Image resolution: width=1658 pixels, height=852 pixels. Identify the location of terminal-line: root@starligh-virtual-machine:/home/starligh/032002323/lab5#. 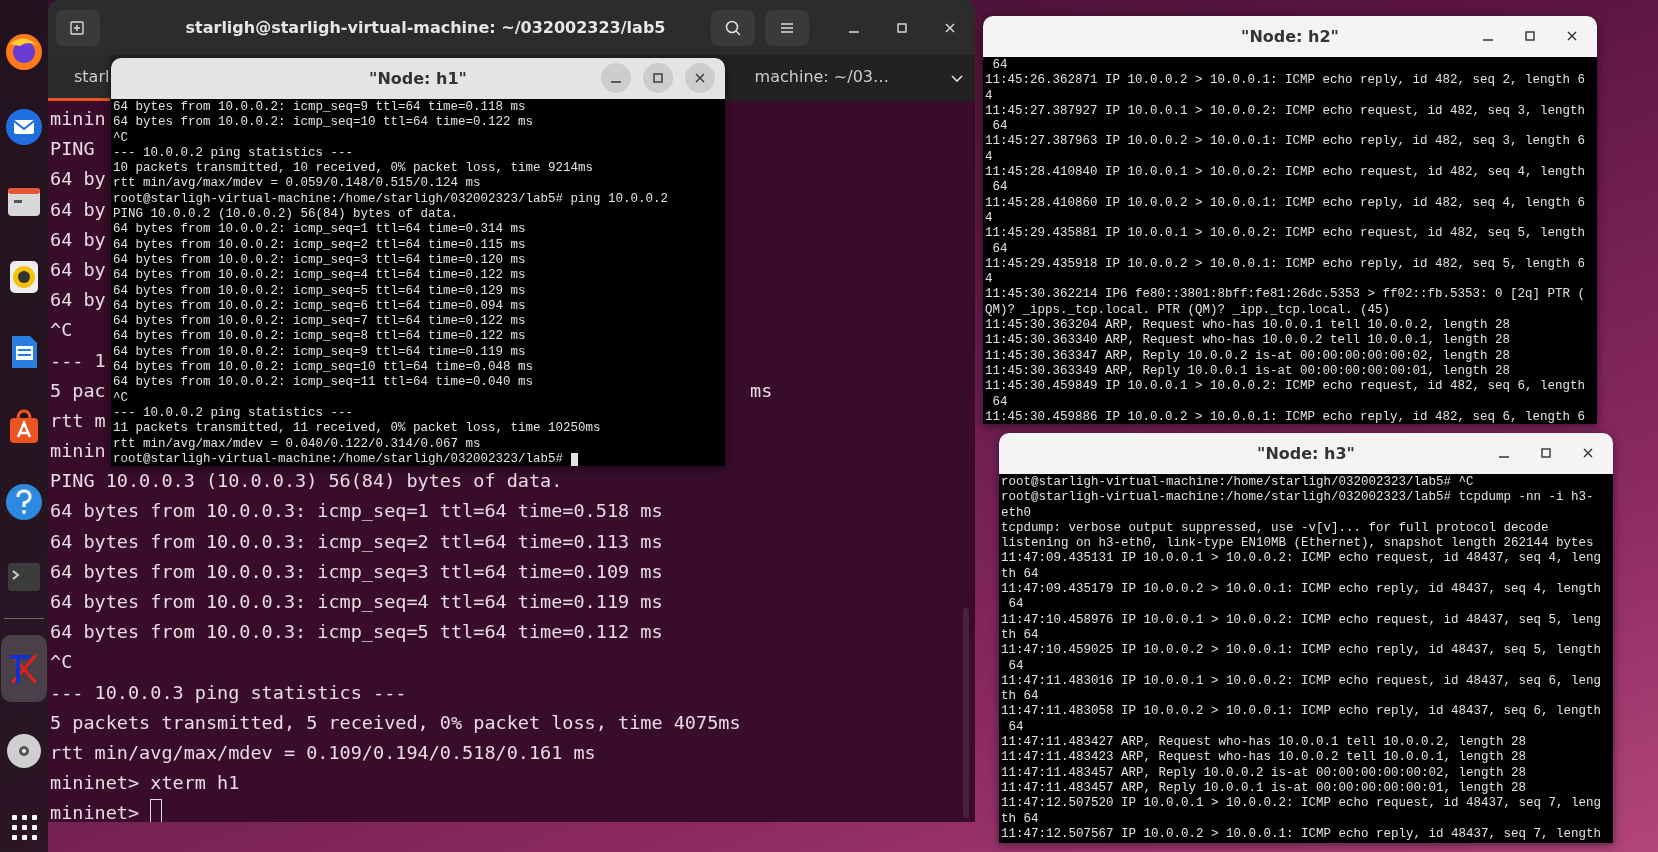
(338, 458).